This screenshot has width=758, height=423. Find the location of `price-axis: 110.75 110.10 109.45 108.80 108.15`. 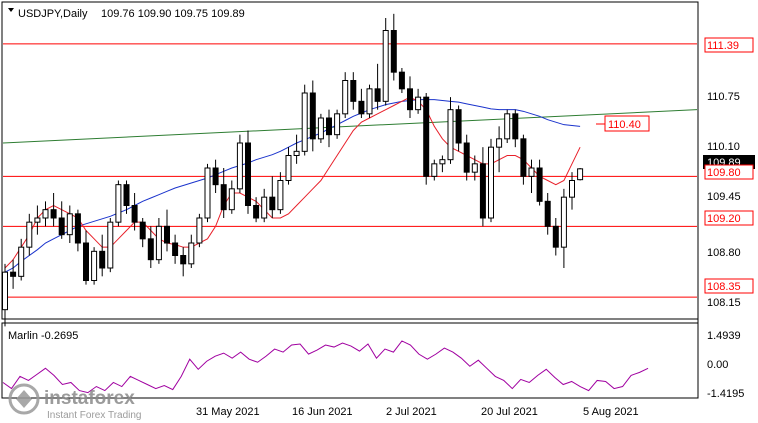

price-axis: 110.75 110.10 109.45 108.80 108.15 is located at coordinates (724, 200).